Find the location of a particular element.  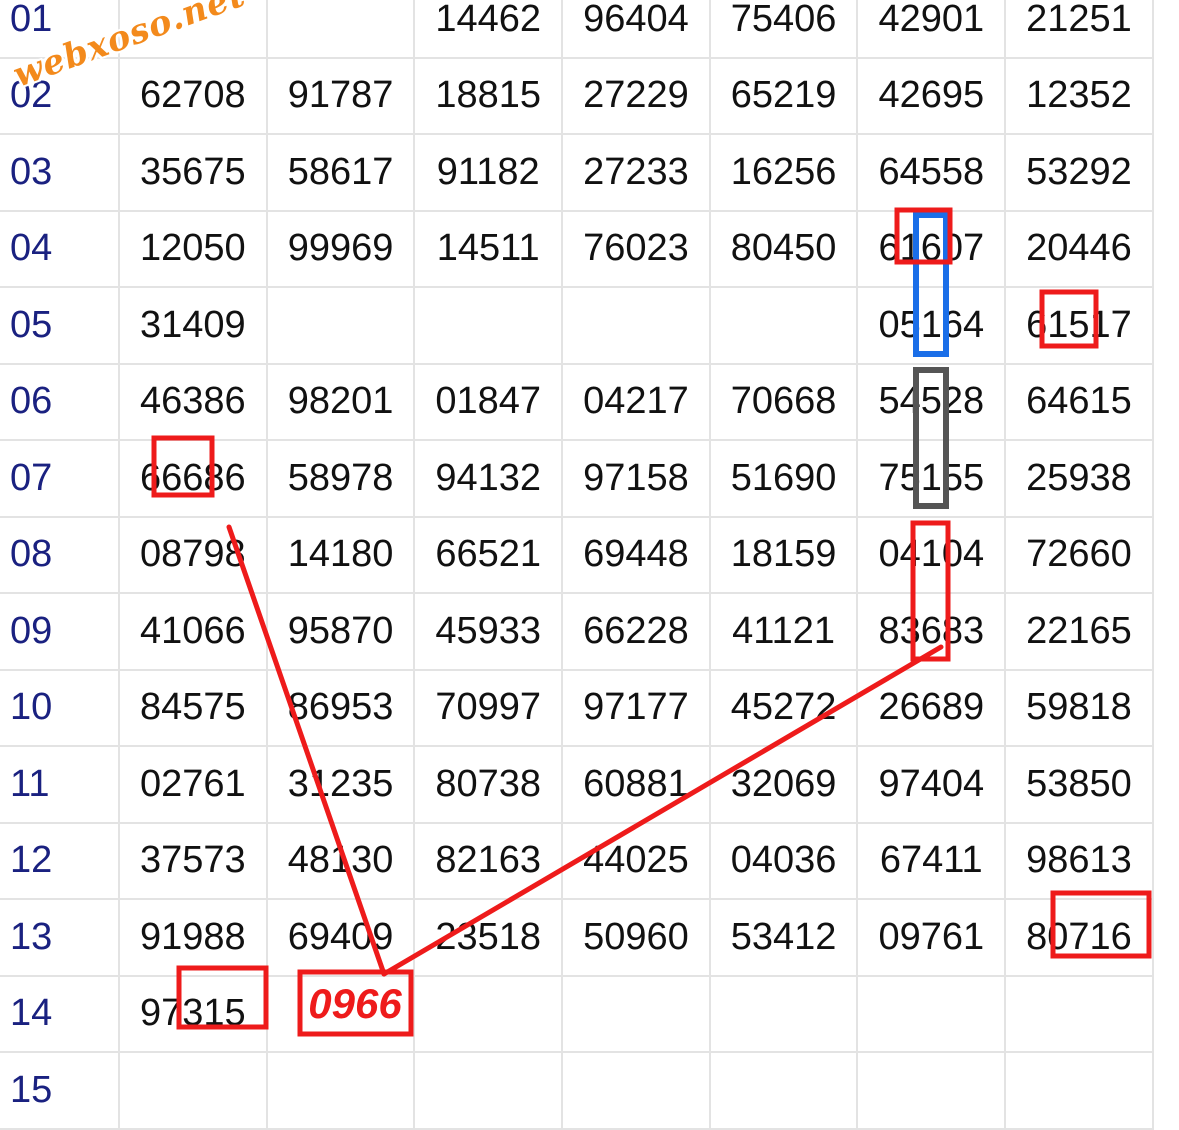

table-cell: 91787 is located at coordinates (340, 95).